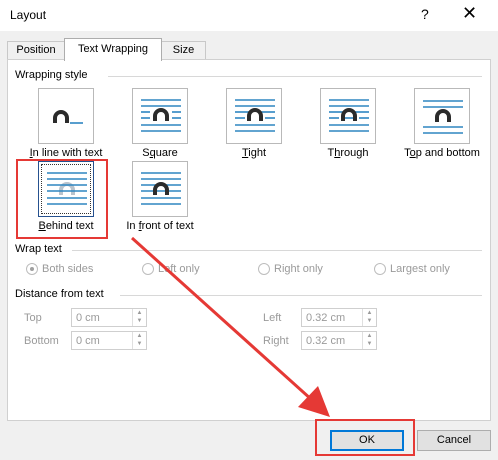  I want to click on right-label: Right, so click(276, 341).